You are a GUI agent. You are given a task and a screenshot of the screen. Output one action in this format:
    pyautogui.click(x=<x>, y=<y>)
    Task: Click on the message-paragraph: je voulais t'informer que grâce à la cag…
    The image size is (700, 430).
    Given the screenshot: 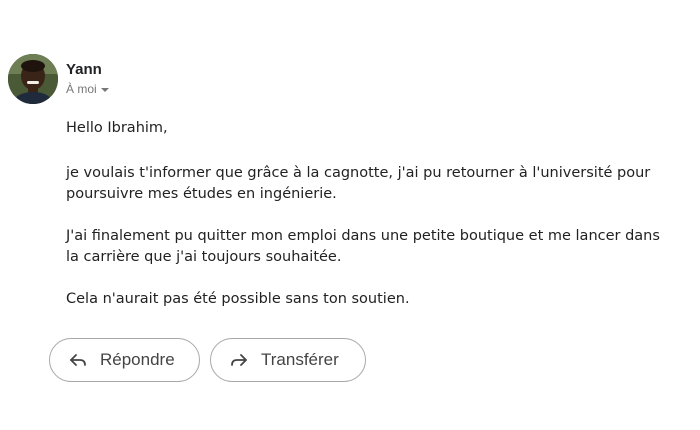 What is the action you would take?
    pyautogui.click(x=358, y=183)
    